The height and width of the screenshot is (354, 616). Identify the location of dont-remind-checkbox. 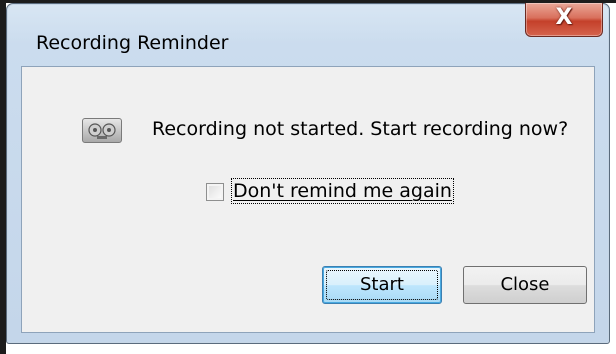
(215, 192).